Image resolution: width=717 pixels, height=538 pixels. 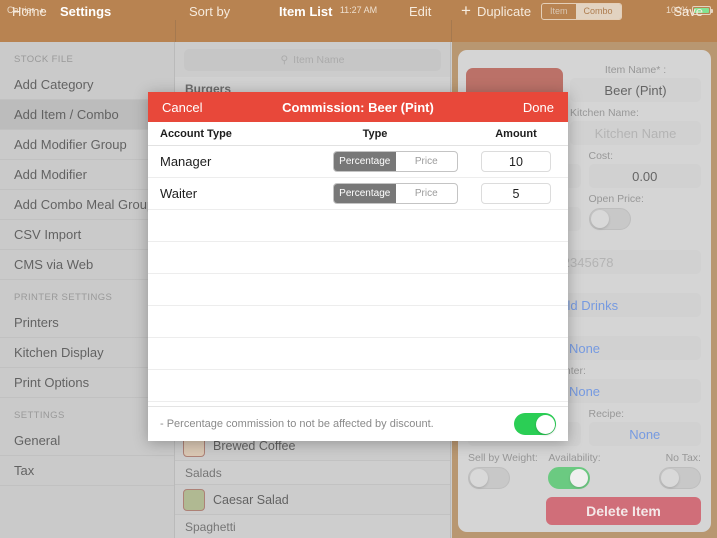 What do you see at coordinates (186, 161) in the screenshot?
I see `account-type-label: Manager` at bounding box center [186, 161].